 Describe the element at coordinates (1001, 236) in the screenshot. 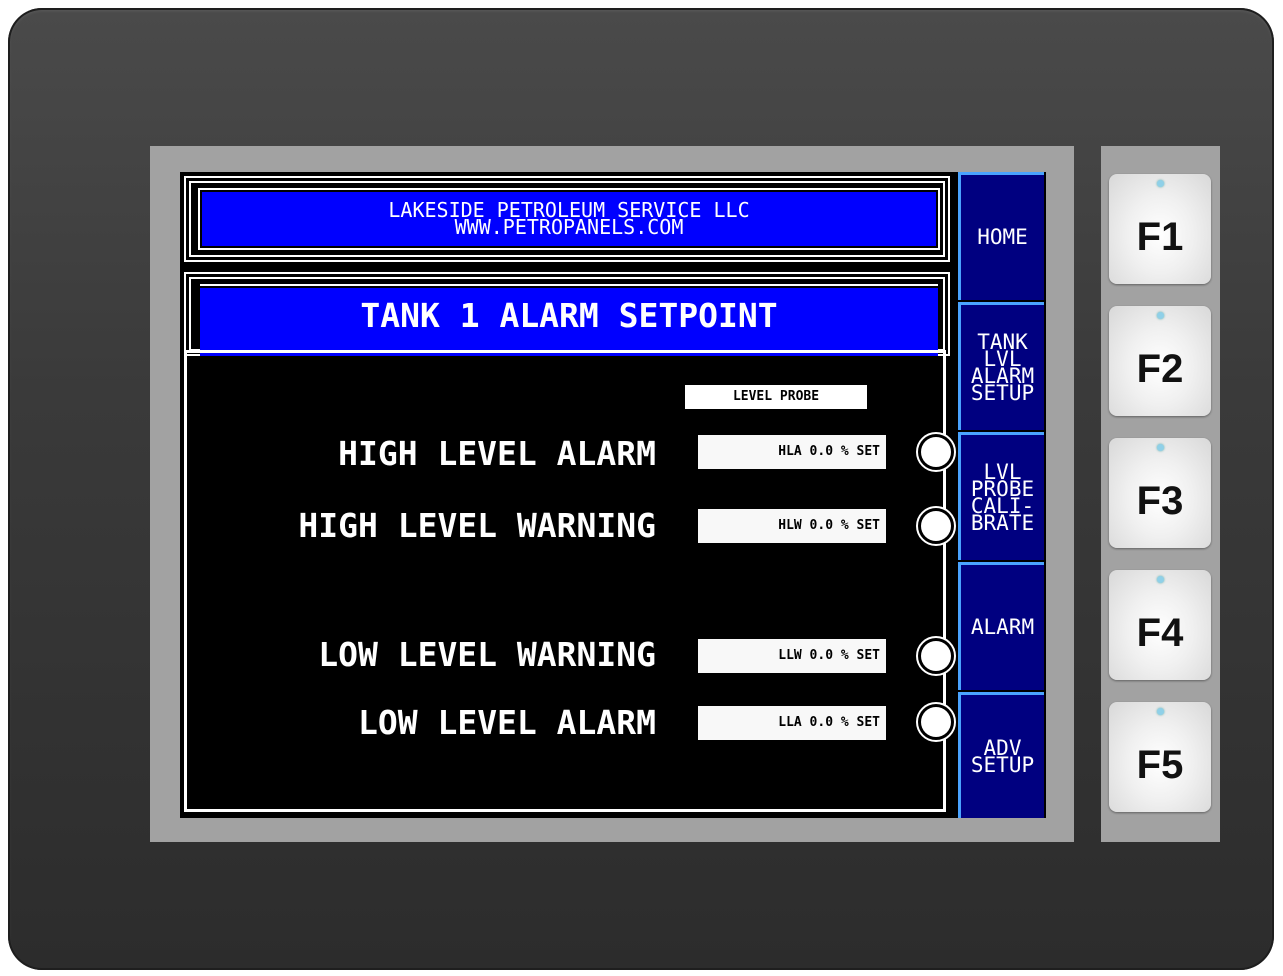

I see `home-button: HOME` at that location.